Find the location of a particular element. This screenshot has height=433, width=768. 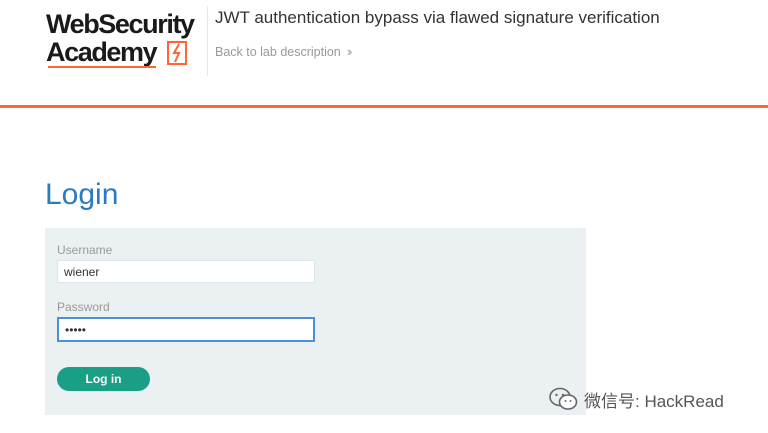

username-input is located at coordinates (186, 271).